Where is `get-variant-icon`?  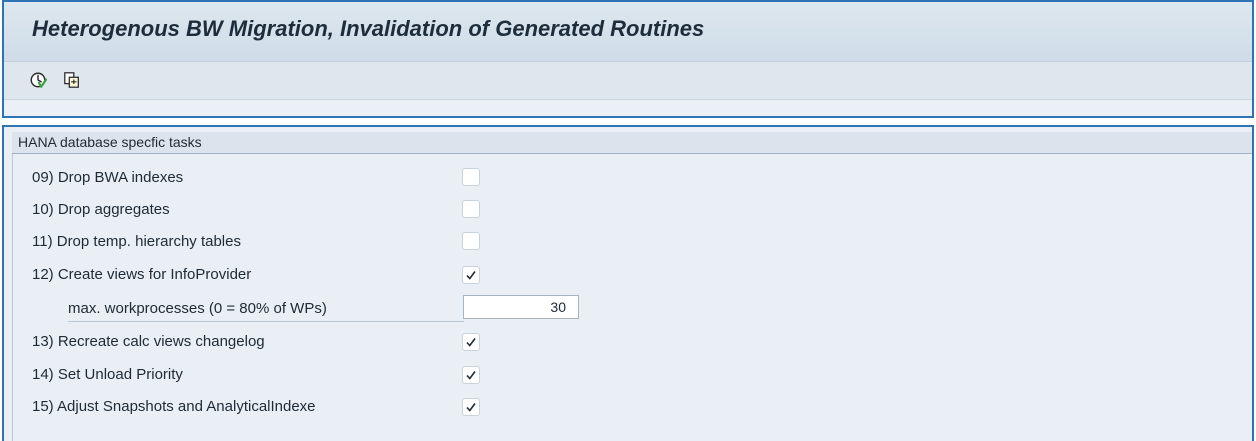 get-variant-icon is located at coordinates (71, 80).